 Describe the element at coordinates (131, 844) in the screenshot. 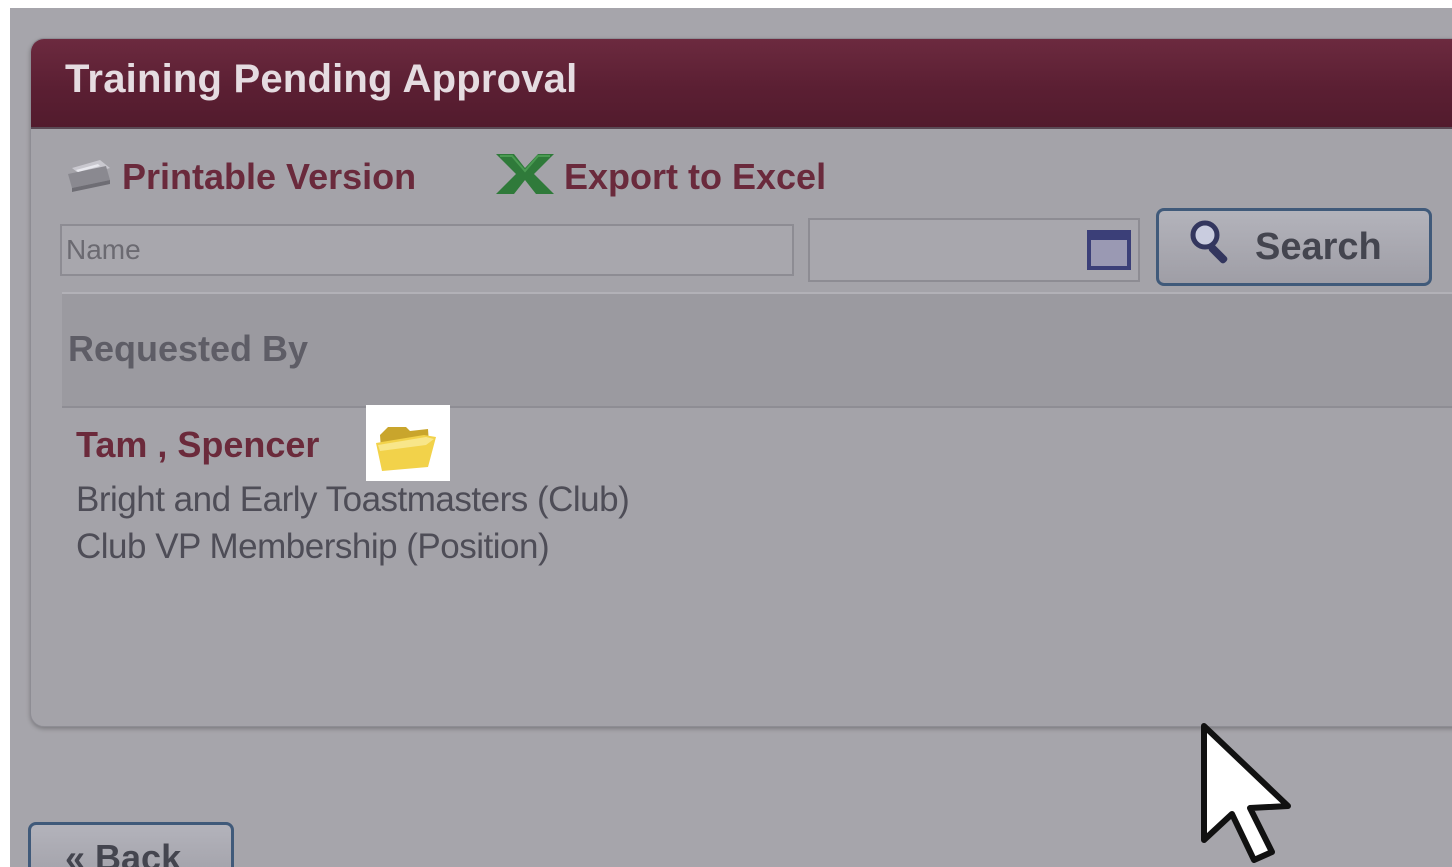

I see `back-button: « Back` at that location.